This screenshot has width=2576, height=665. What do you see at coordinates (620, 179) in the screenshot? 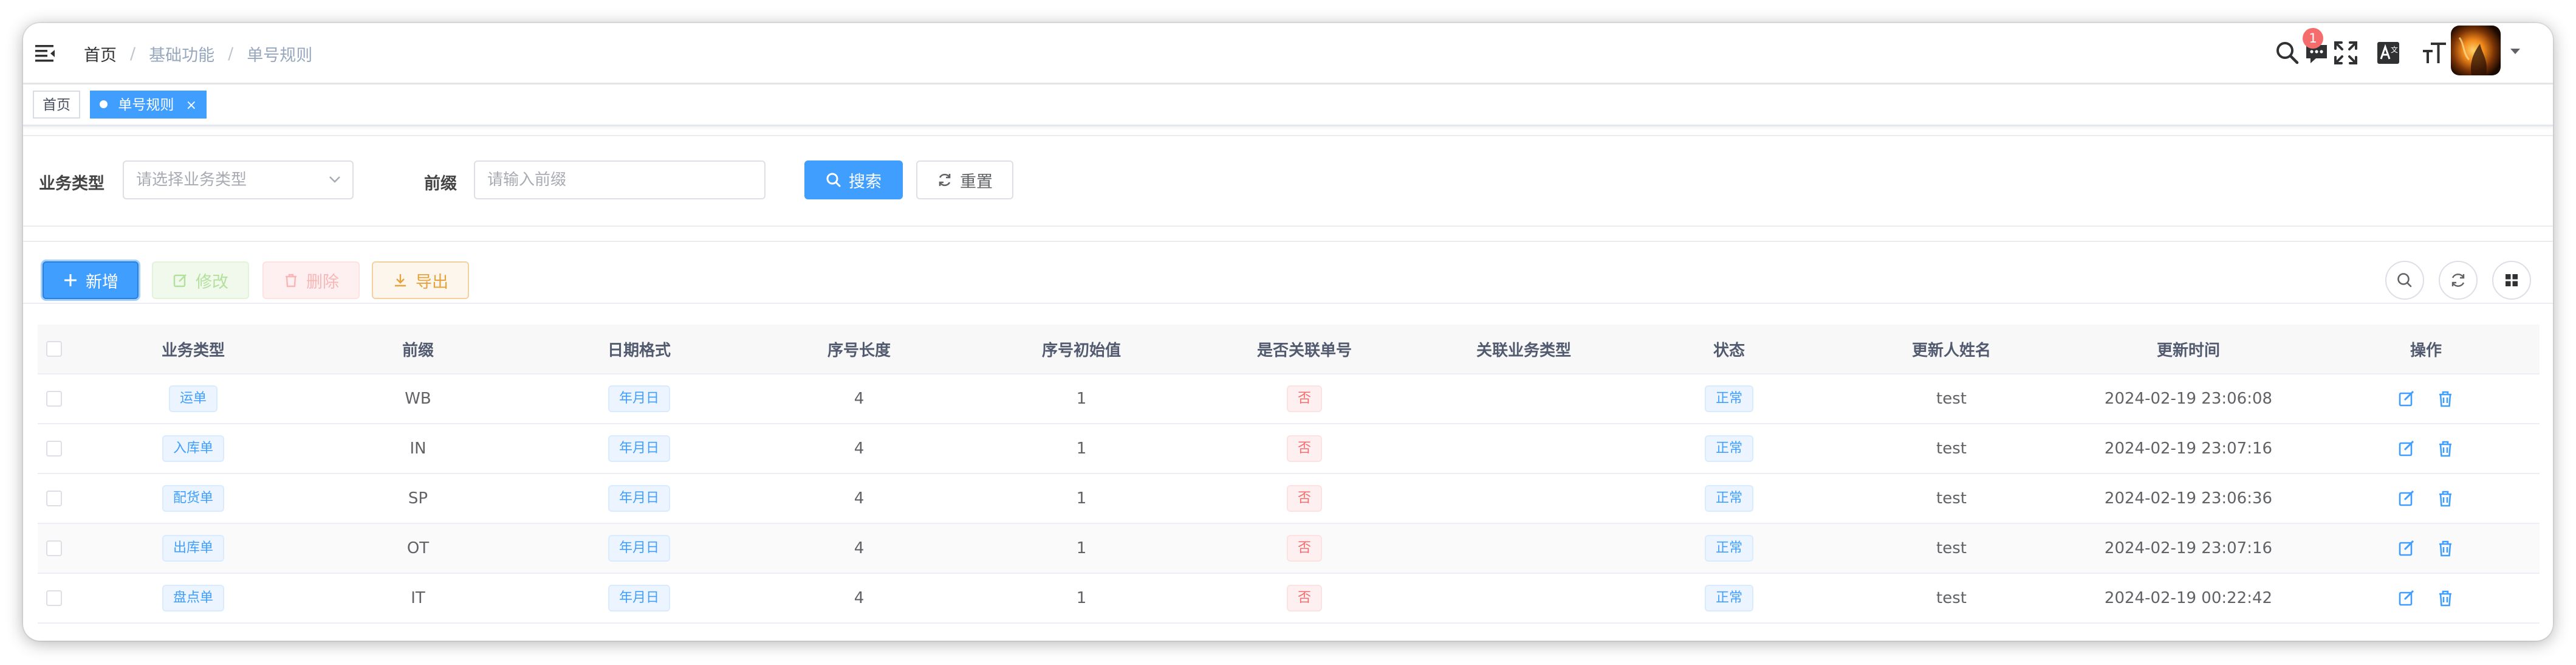
I see `prefix-input: 请输入前缀` at bounding box center [620, 179].